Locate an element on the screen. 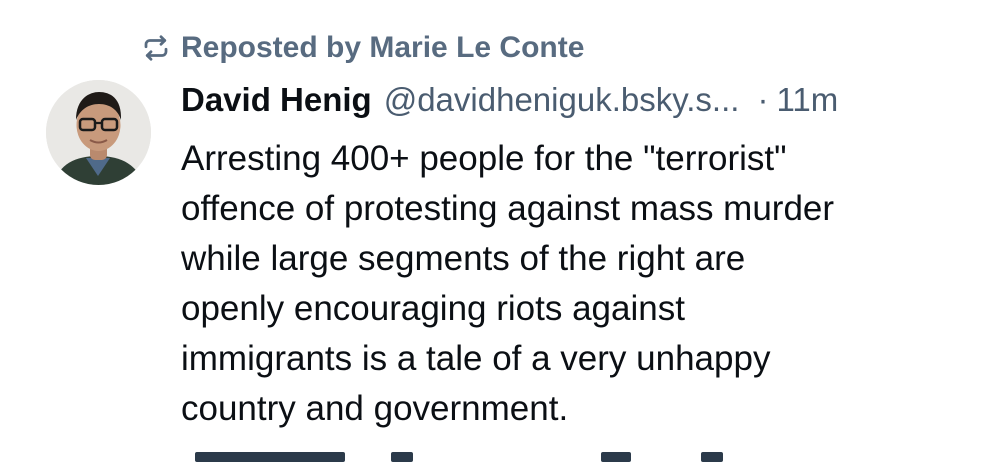 The width and height of the screenshot is (1000, 462). repost-icon is located at coordinates (161, 48).